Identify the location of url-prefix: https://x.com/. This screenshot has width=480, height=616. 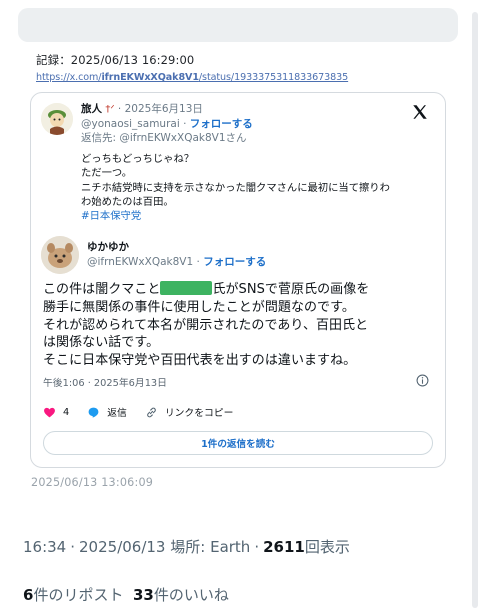
(69, 77).